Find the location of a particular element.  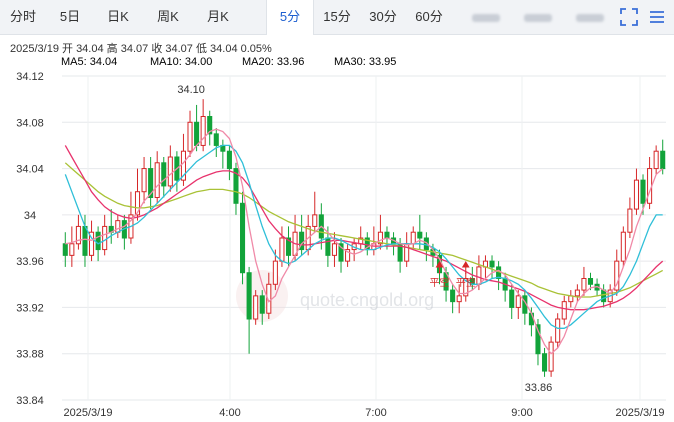

y-tick-label: 33.92 is located at coordinates (30, 308).